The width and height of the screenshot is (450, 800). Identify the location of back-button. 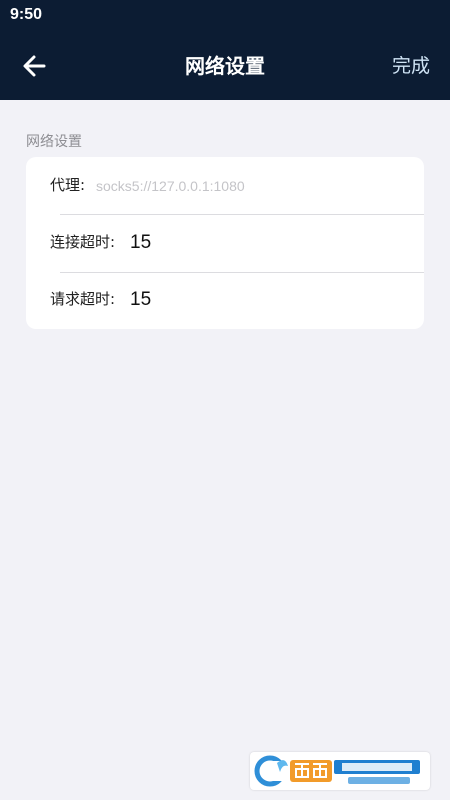
(35, 66).